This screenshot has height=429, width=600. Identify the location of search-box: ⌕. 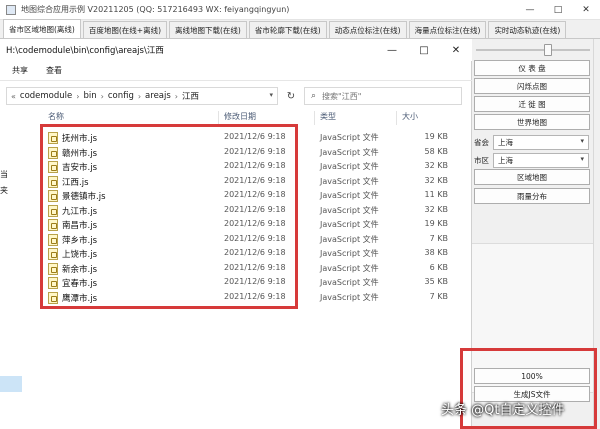
(383, 96).